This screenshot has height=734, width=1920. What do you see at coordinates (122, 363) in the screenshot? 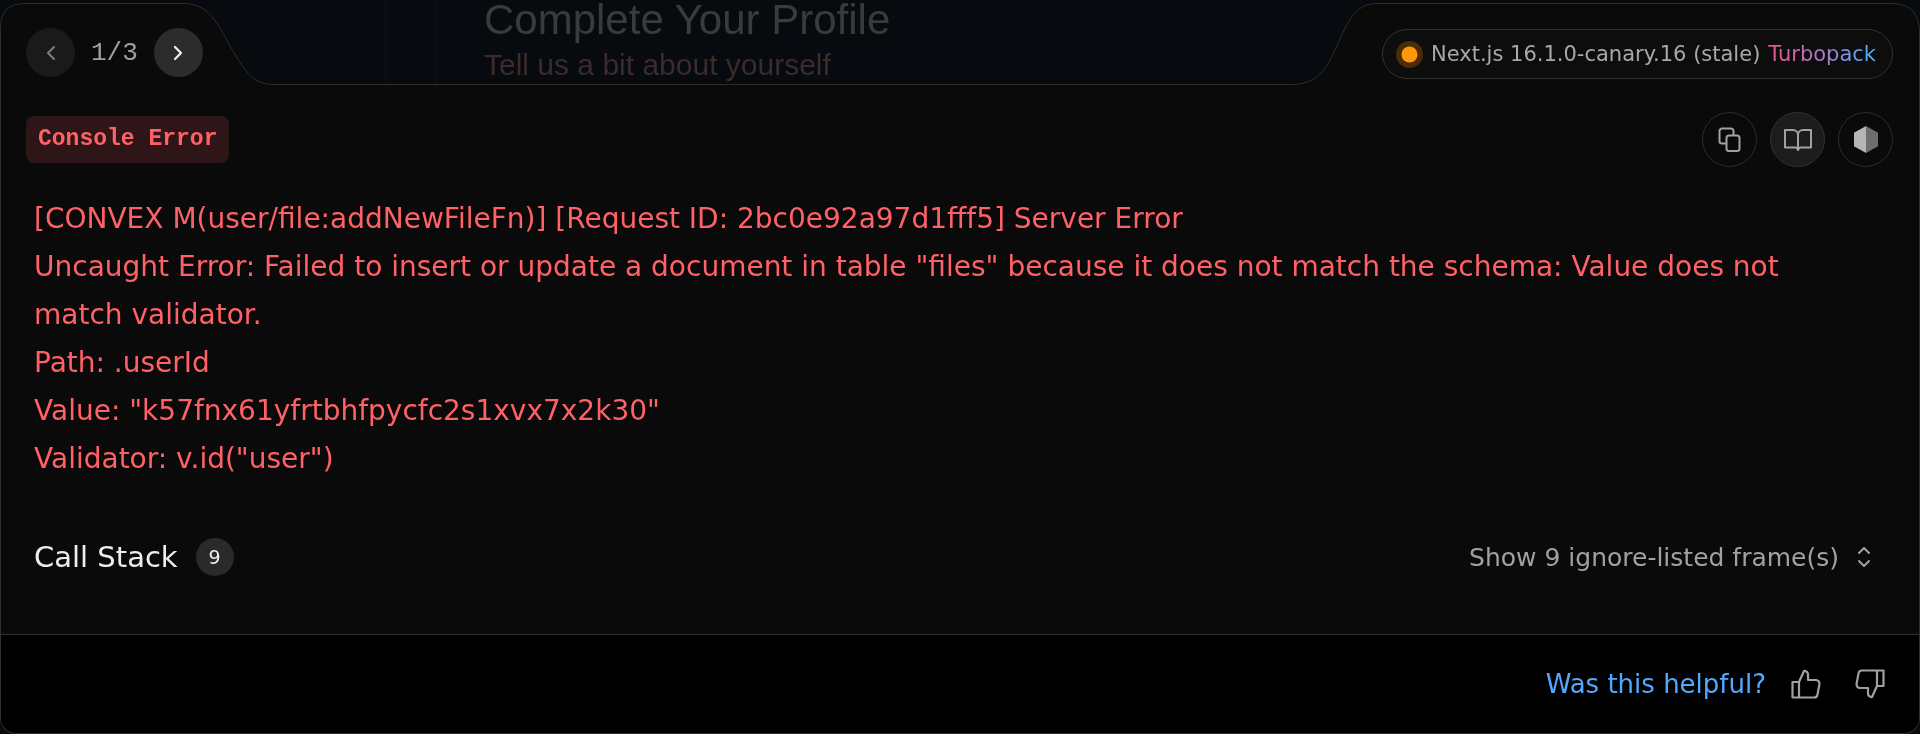
I see `error-message-line: Path: .userId` at bounding box center [122, 363].